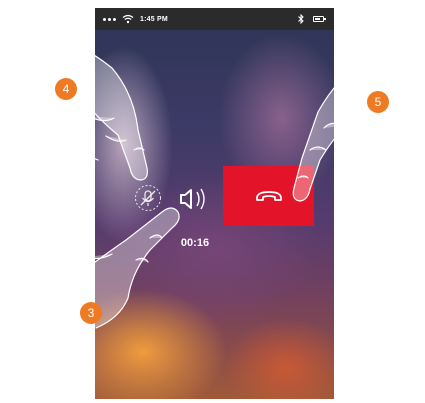 This screenshot has height=403, width=425. Describe the element at coordinates (111, 277) in the screenshot. I see `pointing-hand-bottom-left` at that location.